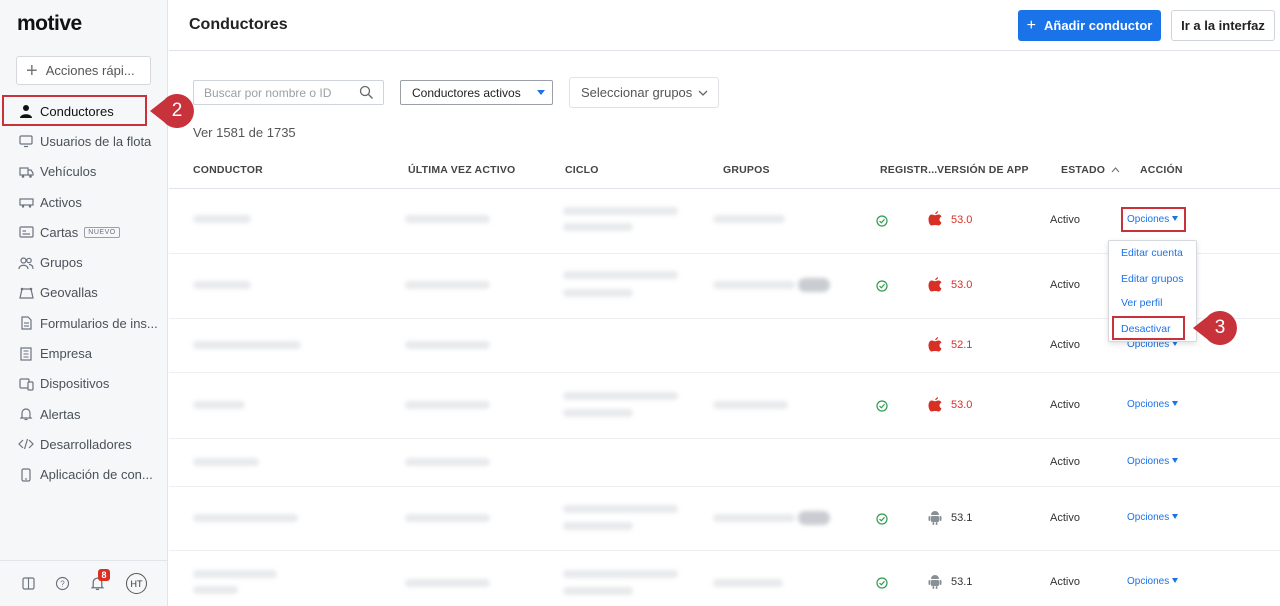  I want to click on column-header-cycle: CICLO, so click(582, 170).